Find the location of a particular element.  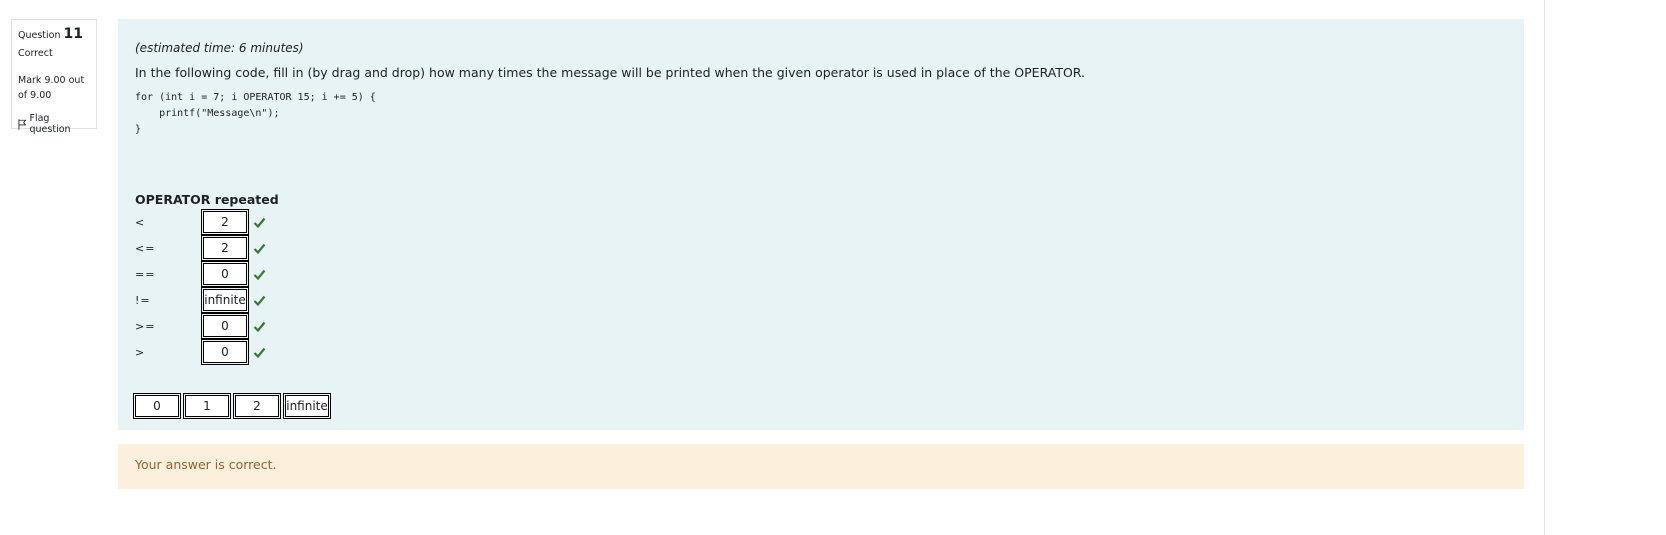

flag-question-link: Flag question is located at coordinates (54, 124).